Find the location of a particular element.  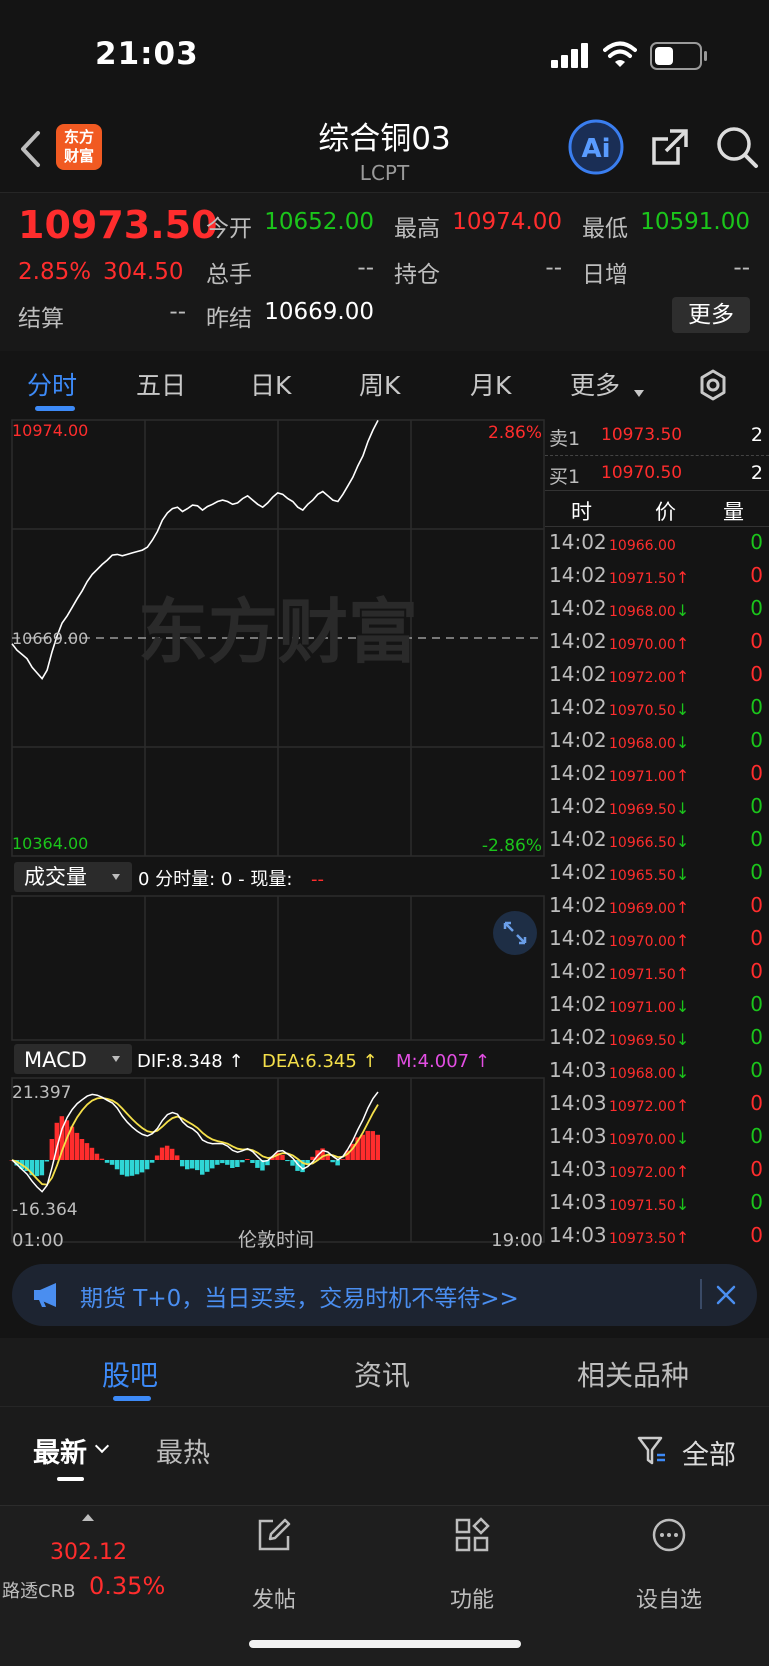

index-value: 302.12 is located at coordinates (88, 1552).